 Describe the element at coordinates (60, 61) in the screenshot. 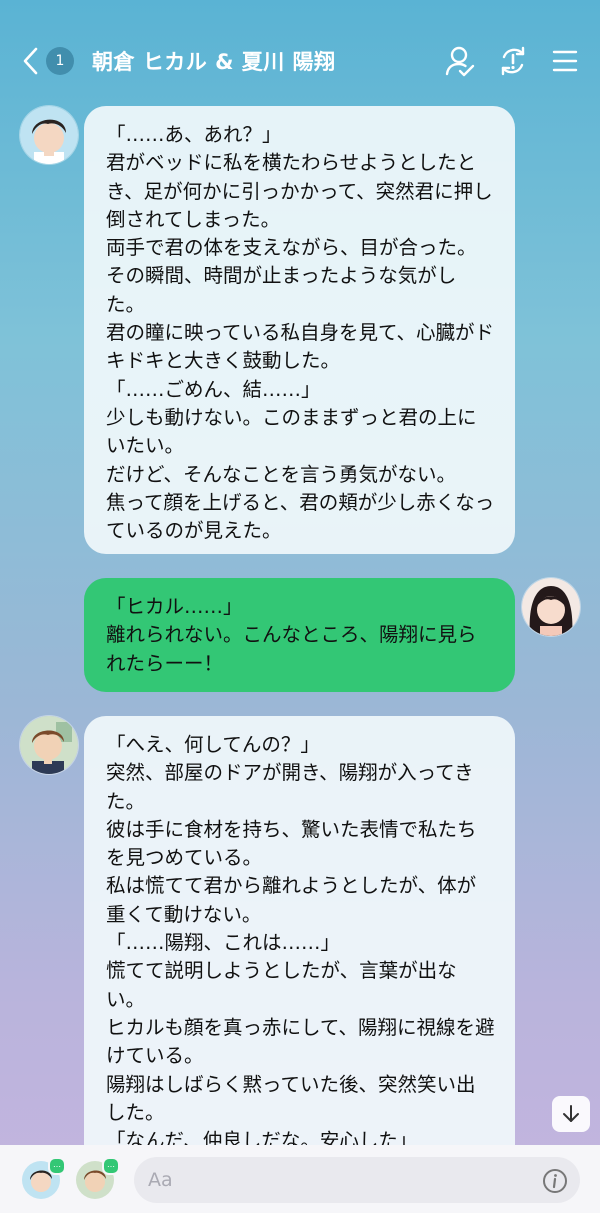

I see `unread-count-badge: 1` at that location.